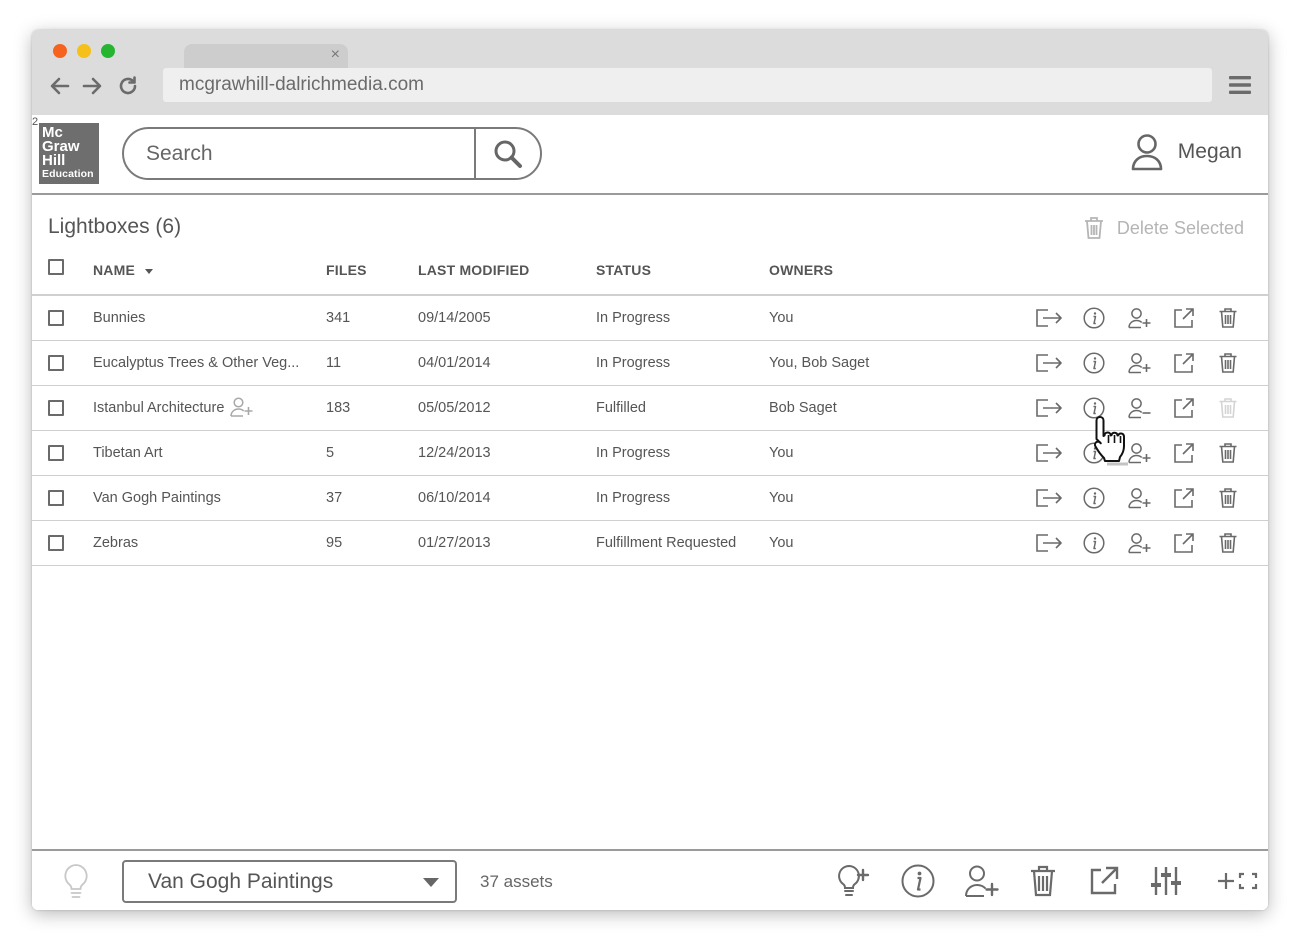 This screenshot has width=1300, height=945. What do you see at coordinates (108, 51) in the screenshot?
I see `maximize-window-button` at bounding box center [108, 51].